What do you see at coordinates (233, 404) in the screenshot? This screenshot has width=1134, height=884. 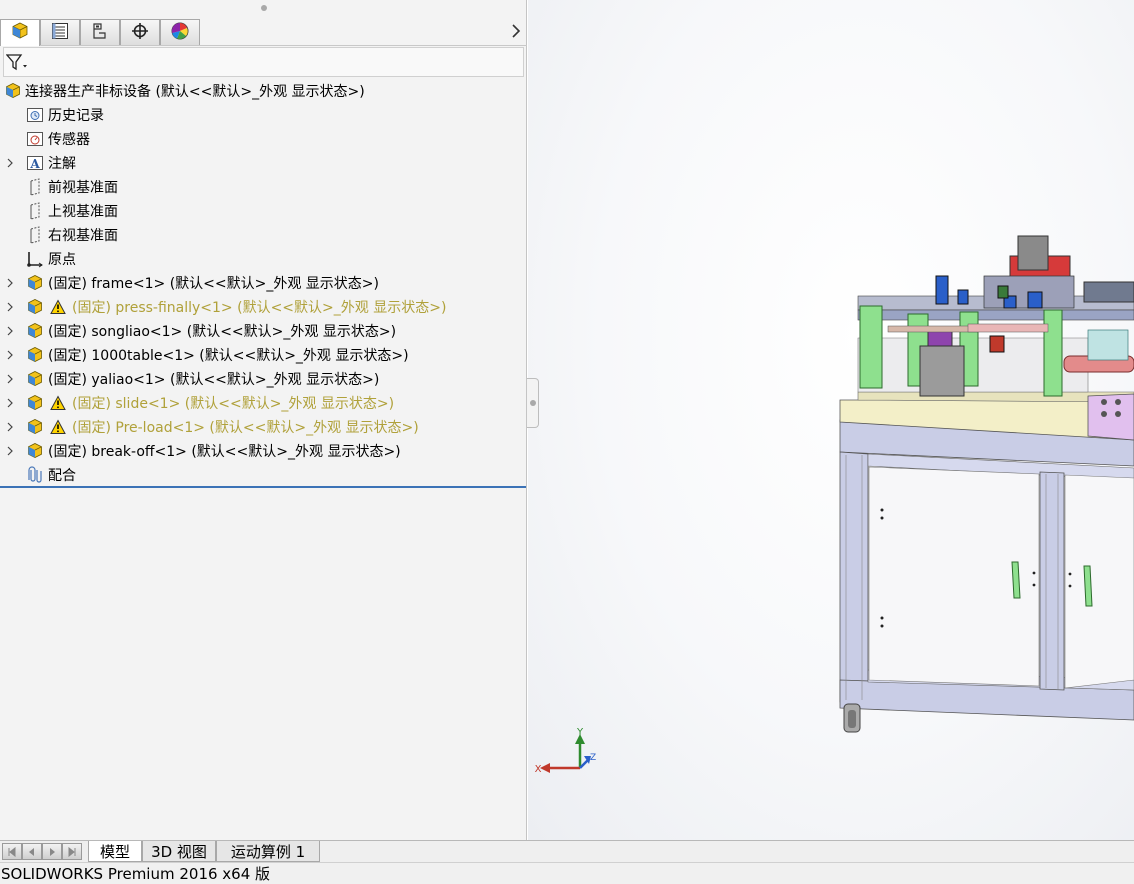 I see `component-label: (固定) slide<1> (默认<<默认>_外观 显示状态>)` at bounding box center [233, 404].